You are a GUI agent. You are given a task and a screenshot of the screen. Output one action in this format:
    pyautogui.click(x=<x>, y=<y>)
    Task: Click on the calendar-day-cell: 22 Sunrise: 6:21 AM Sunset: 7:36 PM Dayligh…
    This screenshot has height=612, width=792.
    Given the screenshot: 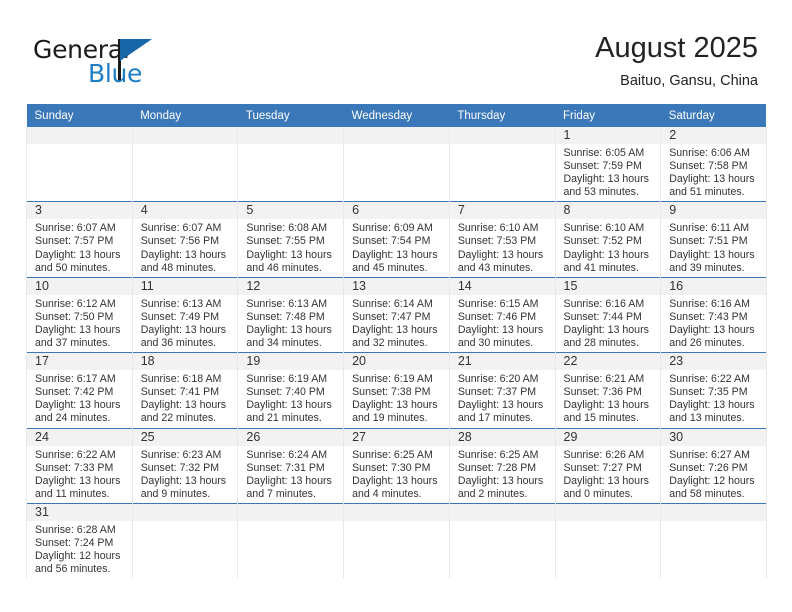 What is the action you would take?
    pyautogui.click(x=608, y=390)
    